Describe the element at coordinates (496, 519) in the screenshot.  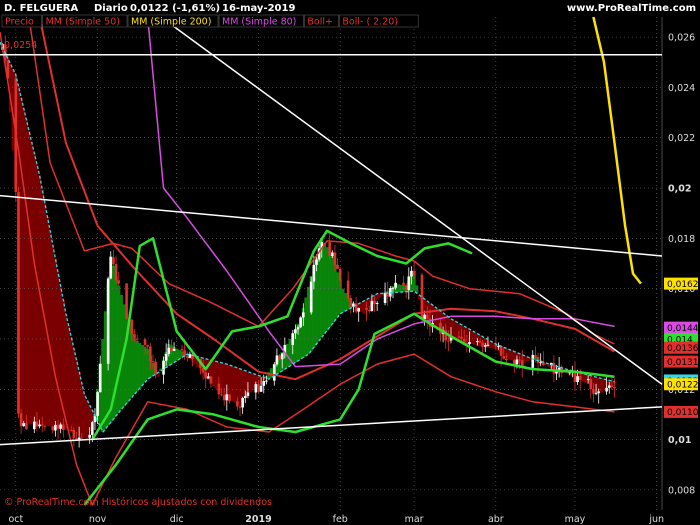
I see `x-tick-label: abr` at that location.